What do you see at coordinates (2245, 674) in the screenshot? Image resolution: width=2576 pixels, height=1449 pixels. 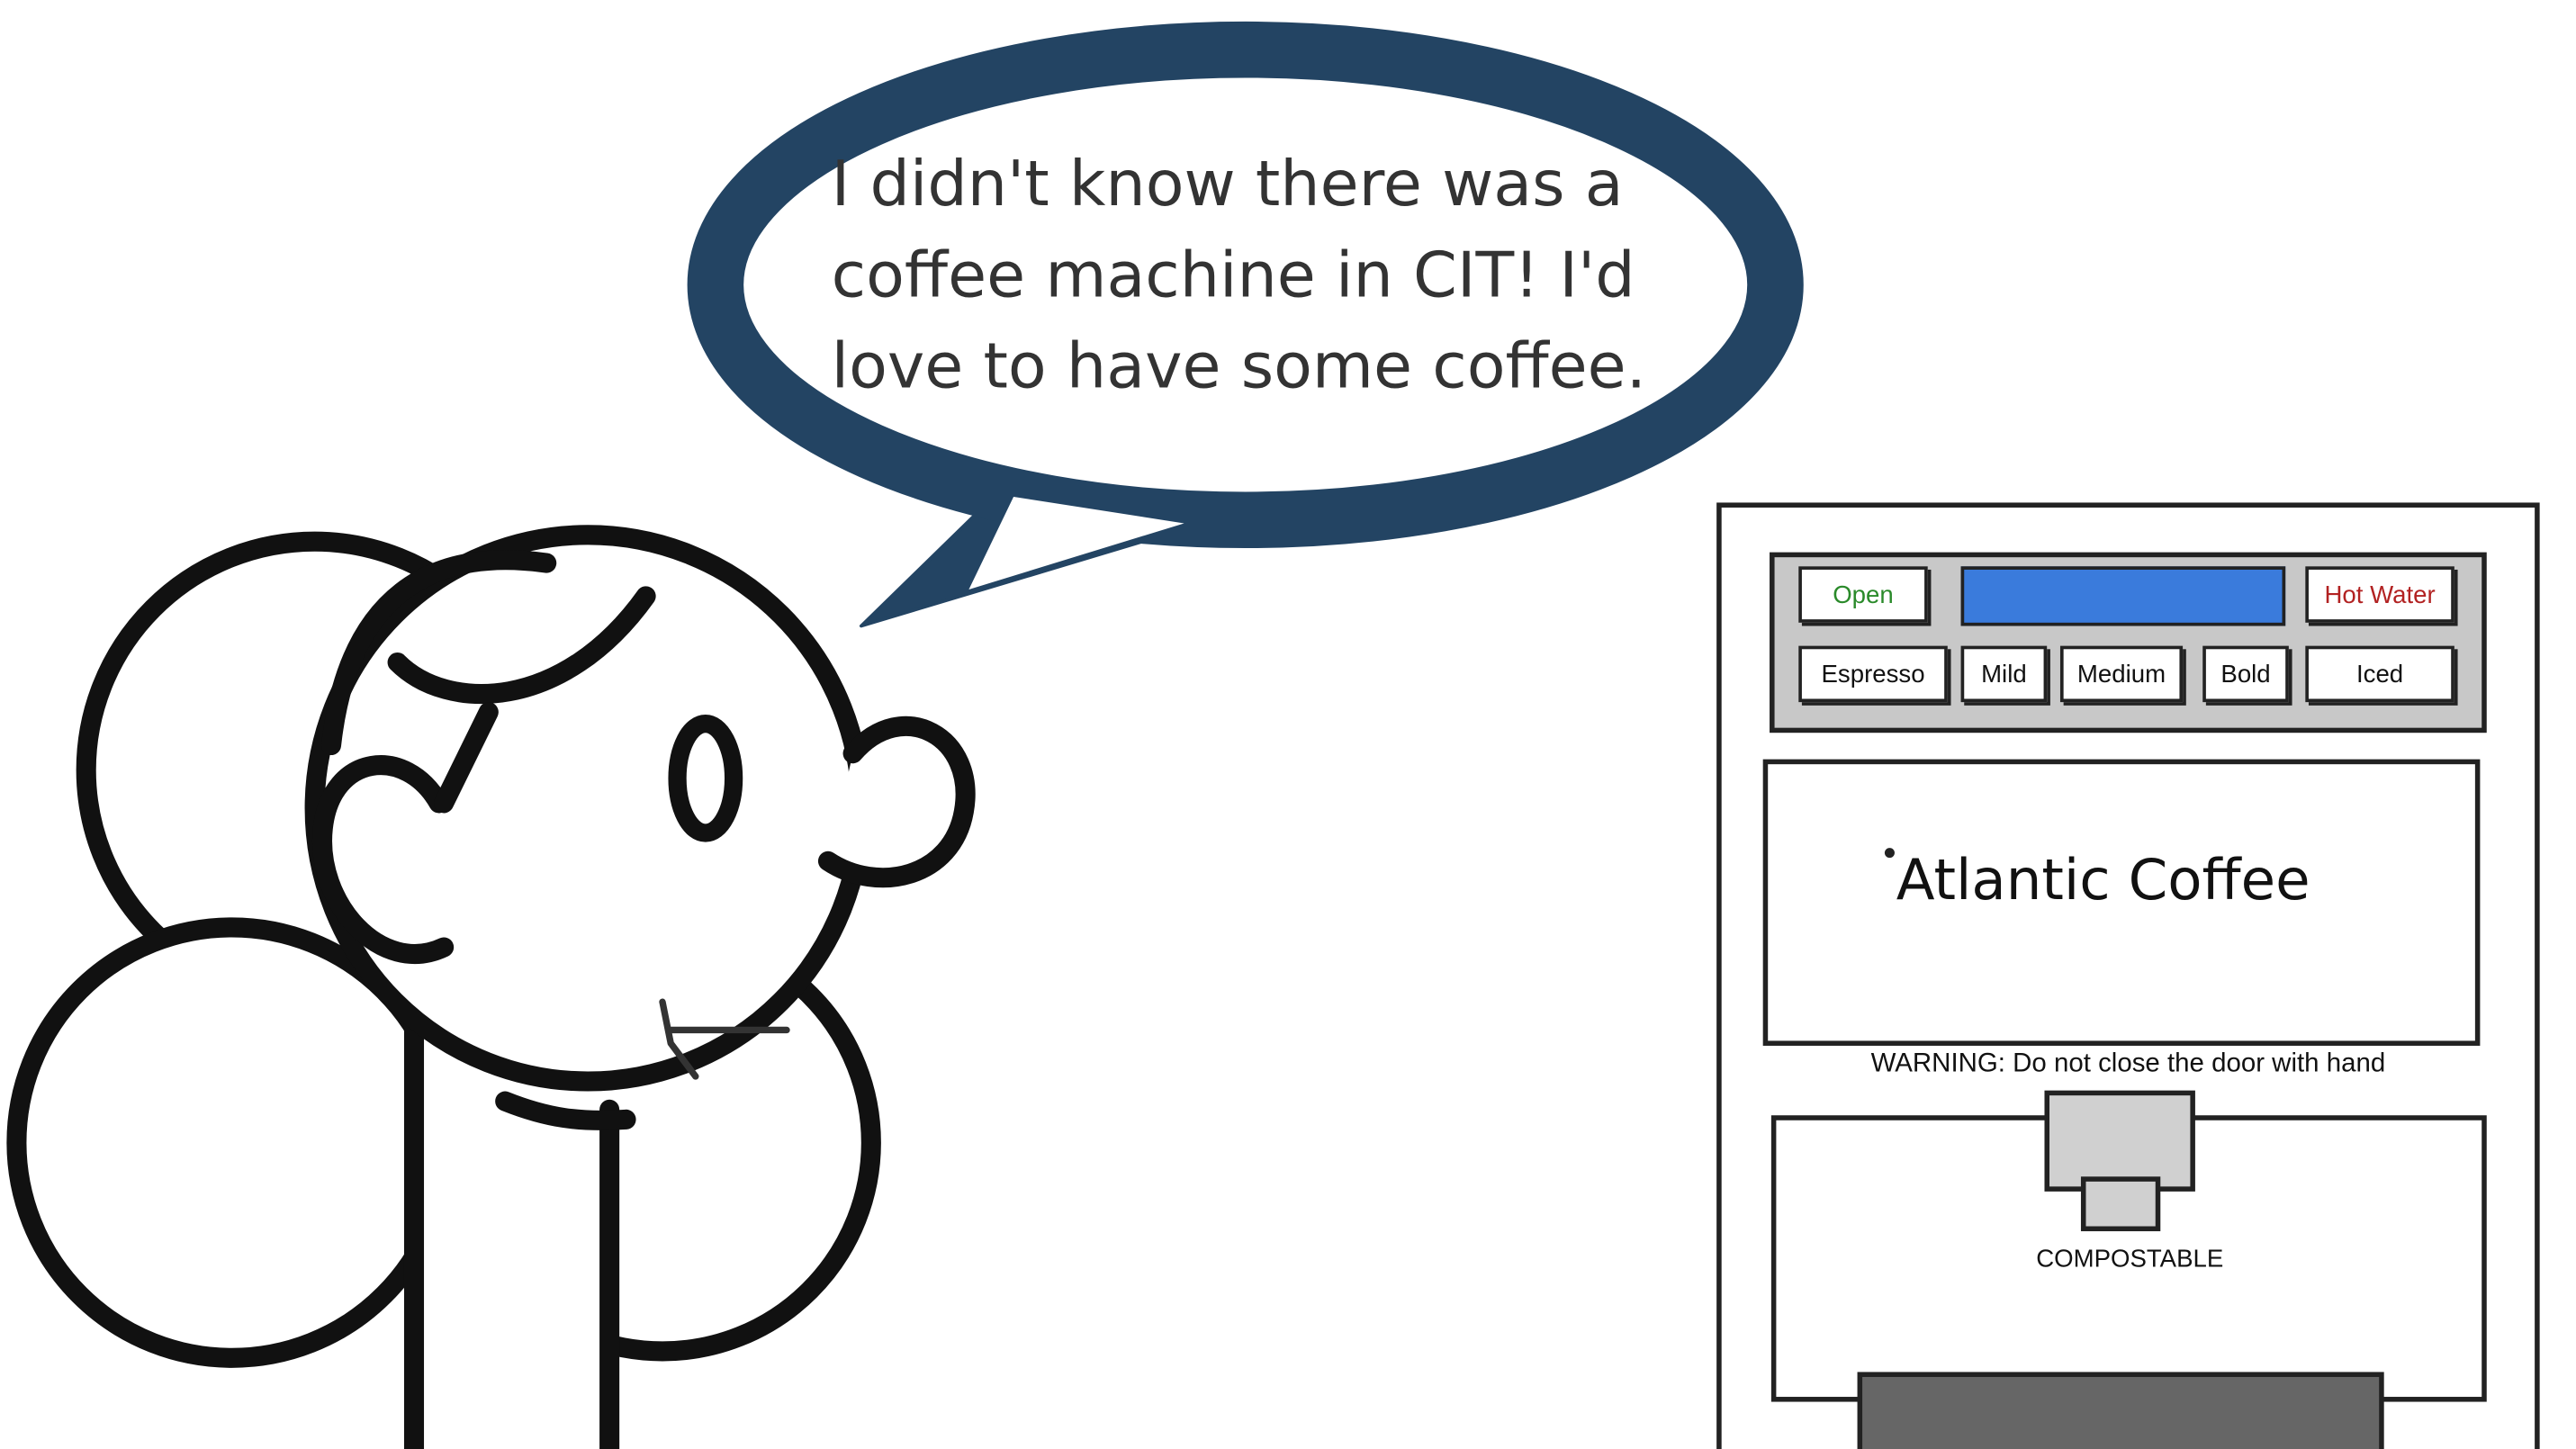 I see `bold-button: Bold` at bounding box center [2245, 674].